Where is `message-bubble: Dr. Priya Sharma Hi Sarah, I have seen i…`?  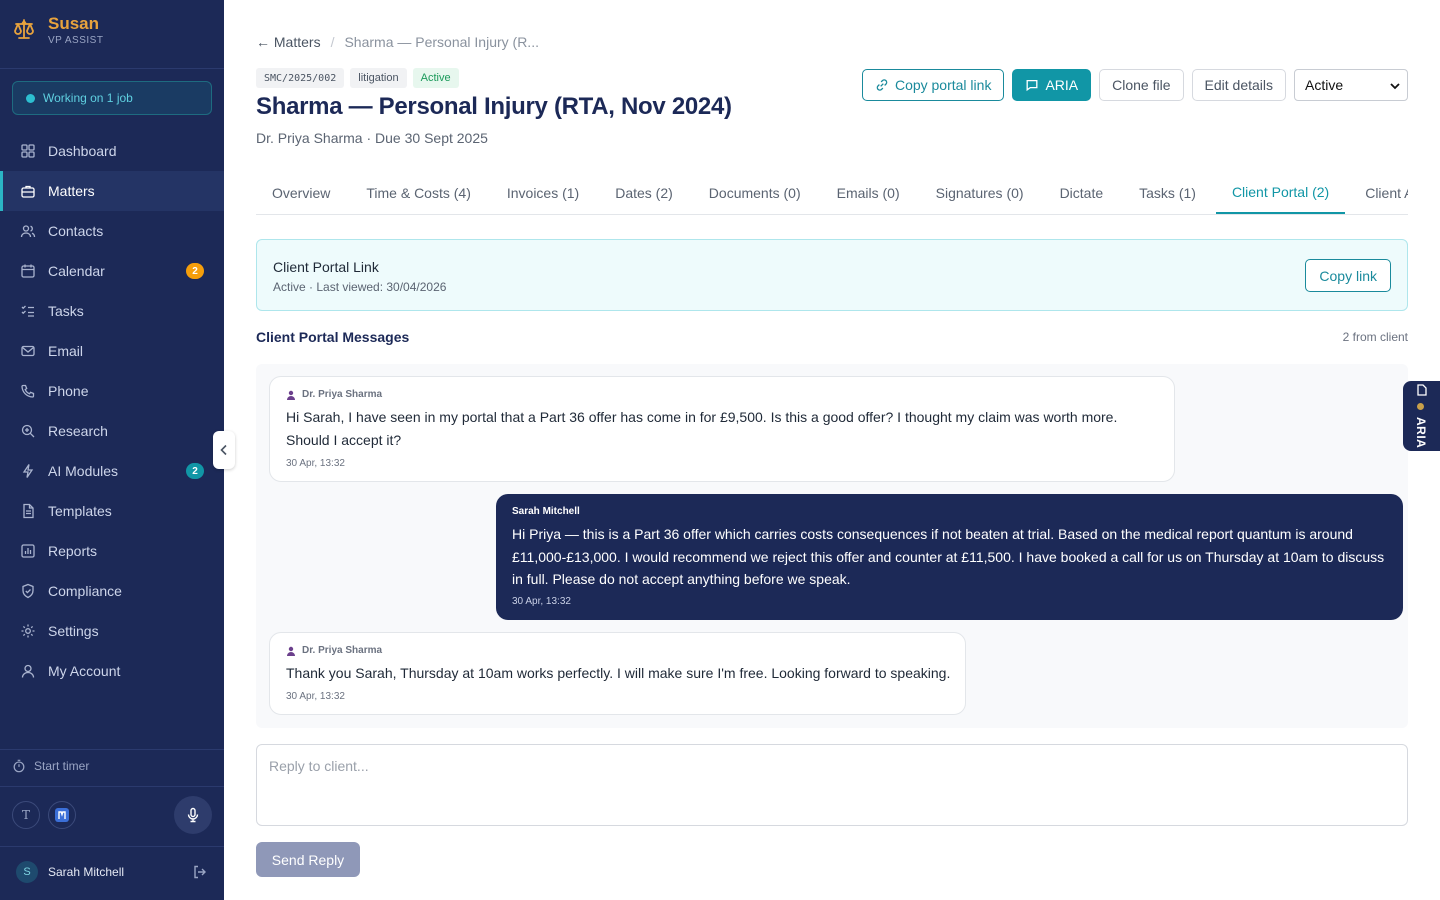 message-bubble: Dr. Priya Sharma Hi Sarah, I have seen i… is located at coordinates (722, 429).